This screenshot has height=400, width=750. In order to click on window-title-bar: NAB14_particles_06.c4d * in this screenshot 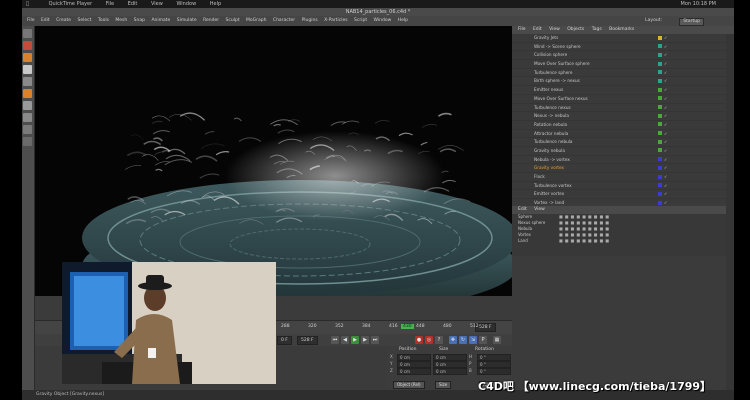, I will do `click(378, 12)`.